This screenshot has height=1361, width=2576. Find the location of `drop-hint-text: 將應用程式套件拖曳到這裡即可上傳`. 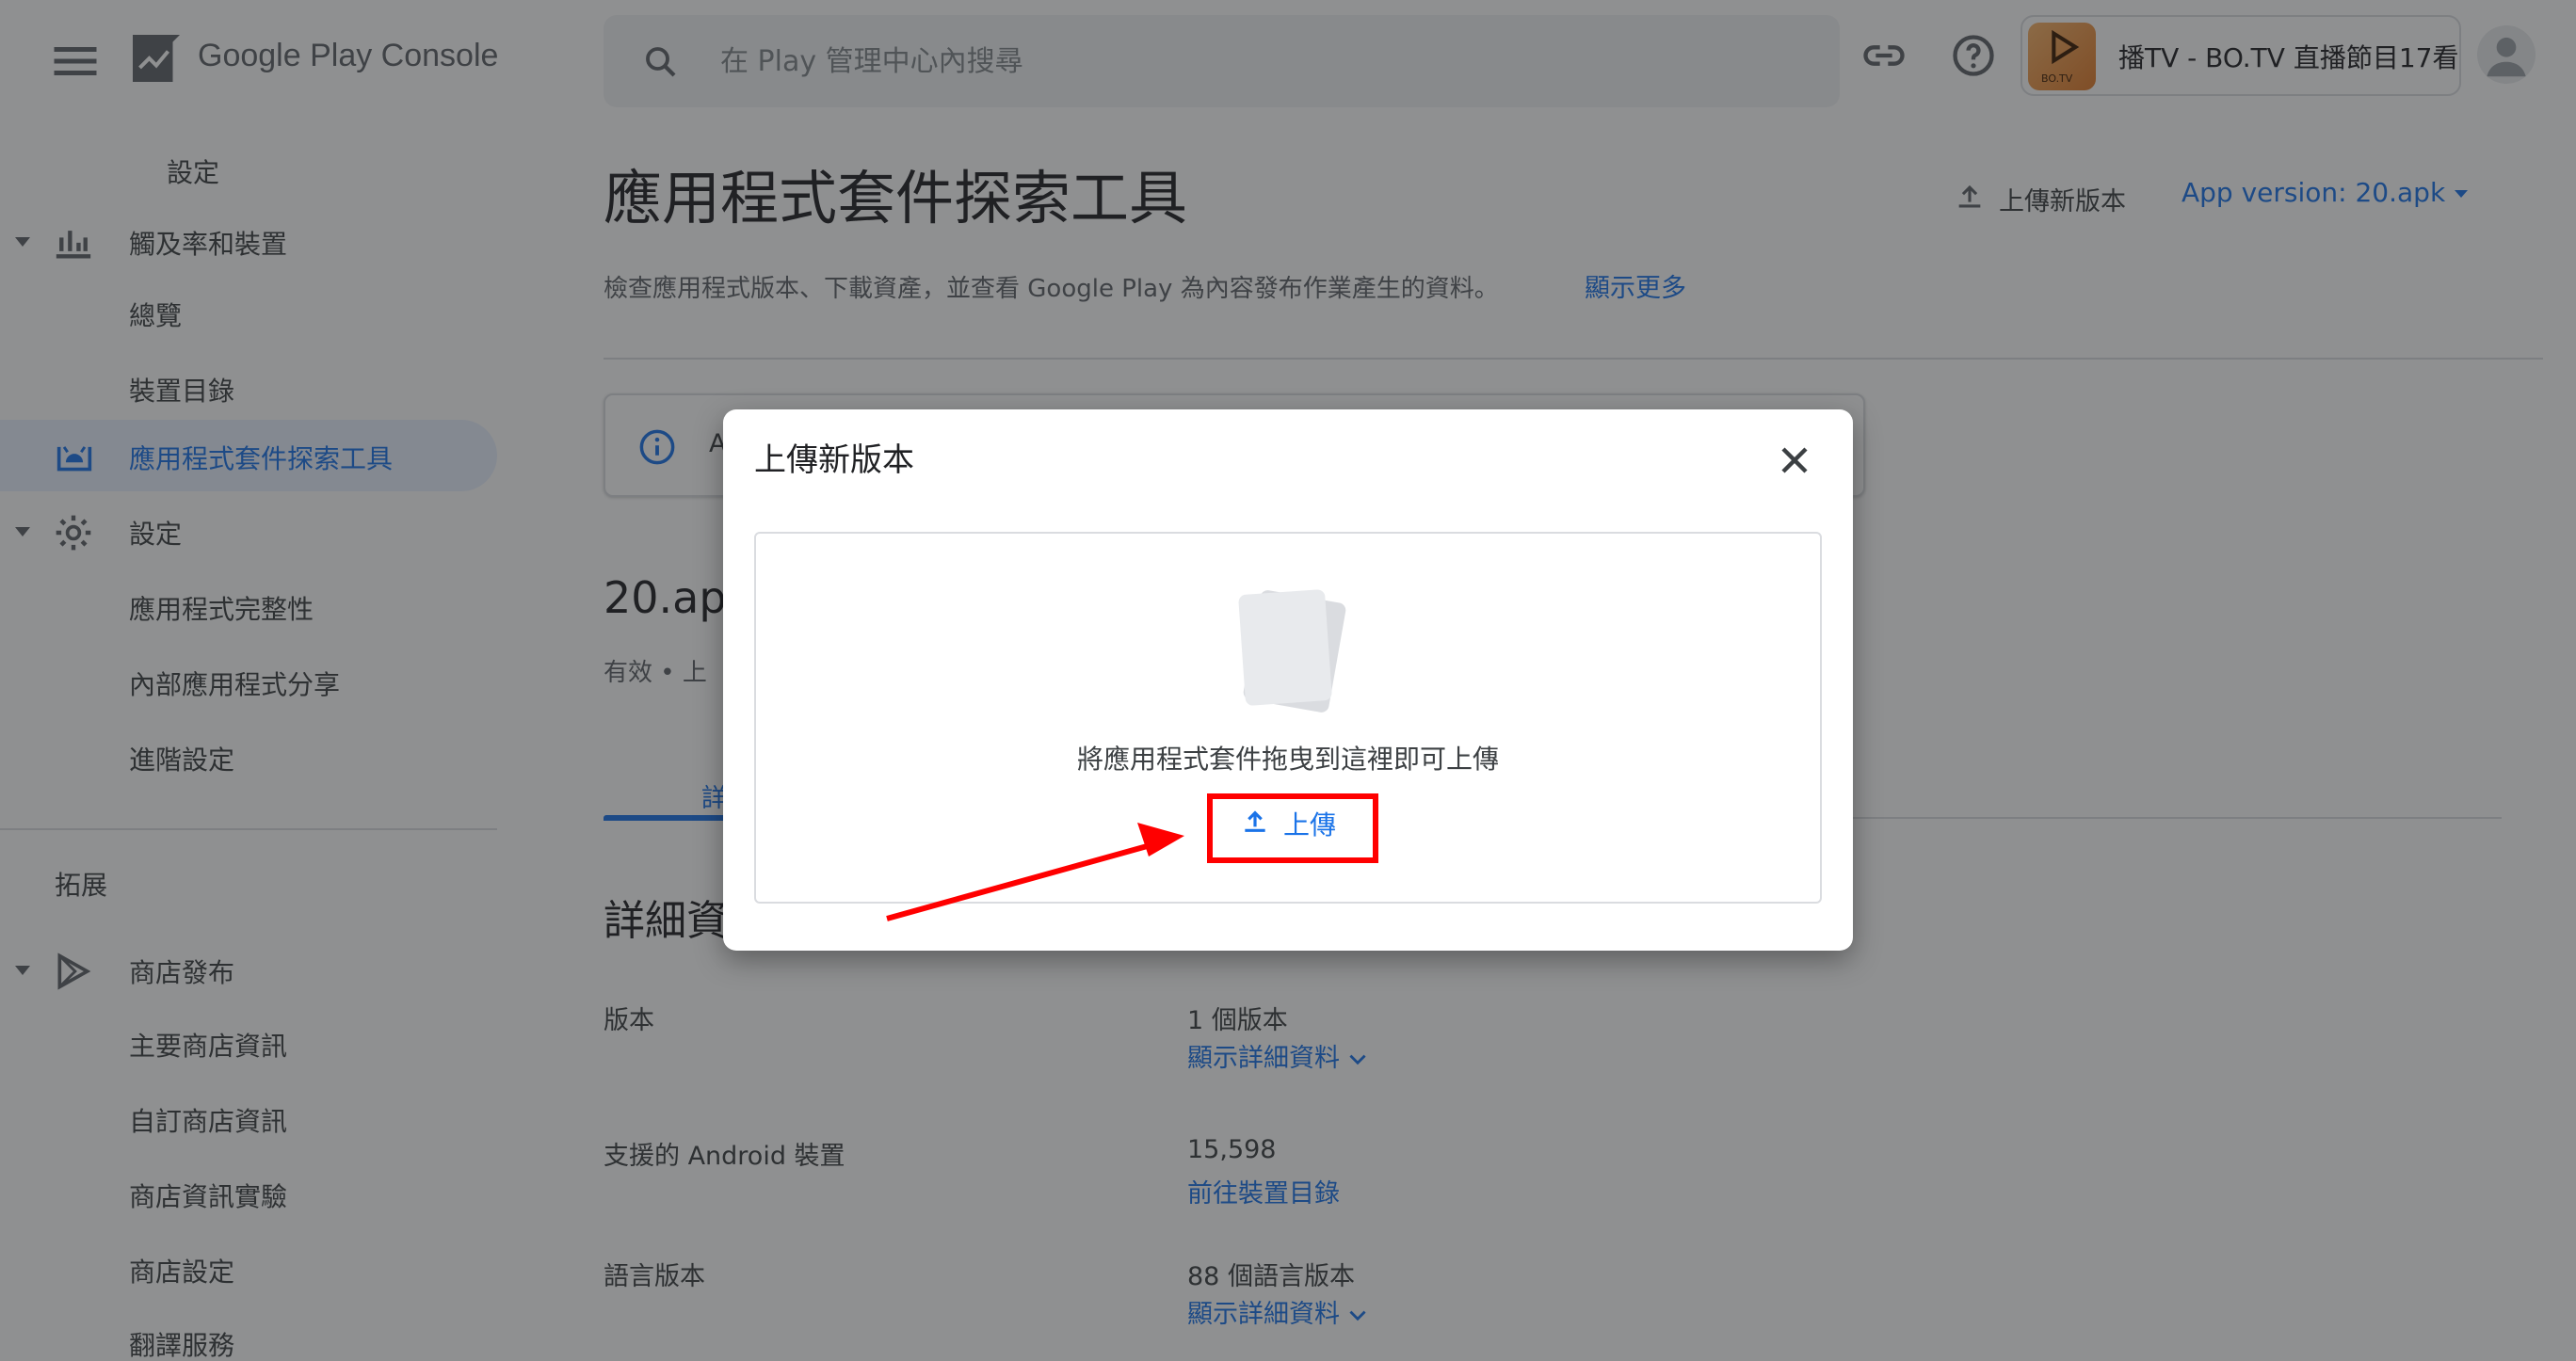

drop-hint-text: 將應用程式套件拖曳到這裡即可上傳 is located at coordinates (1287, 759).